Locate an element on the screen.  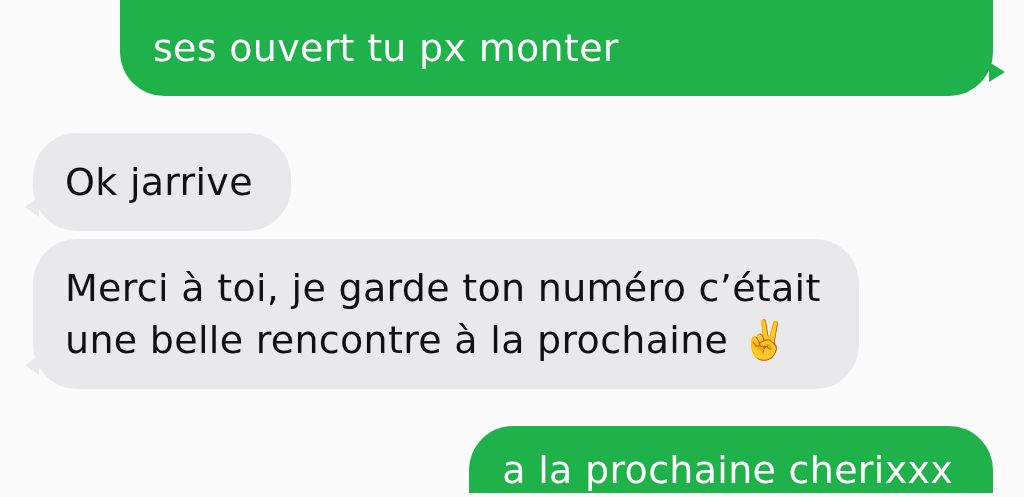
message-bubble: a la prochaine cherixxx is located at coordinates (731, 459).